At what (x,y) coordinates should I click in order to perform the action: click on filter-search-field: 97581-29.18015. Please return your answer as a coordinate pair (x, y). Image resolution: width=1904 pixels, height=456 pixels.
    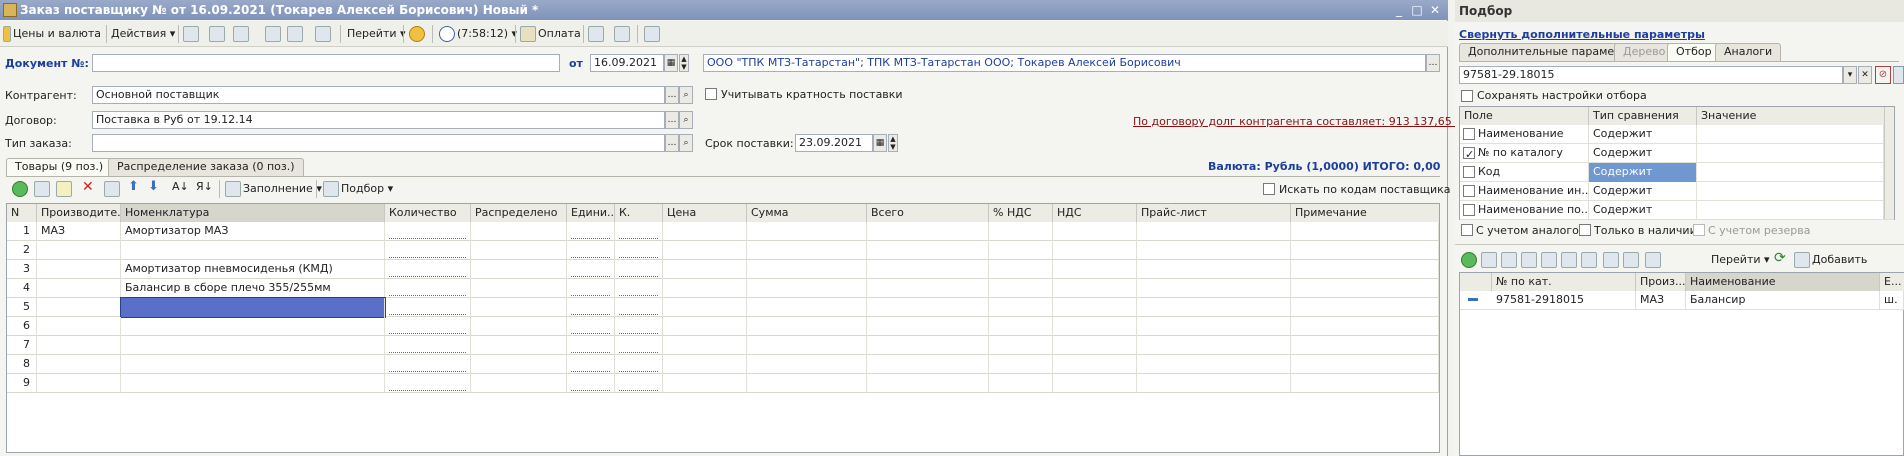
    Looking at the image, I should click on (1651, 75).